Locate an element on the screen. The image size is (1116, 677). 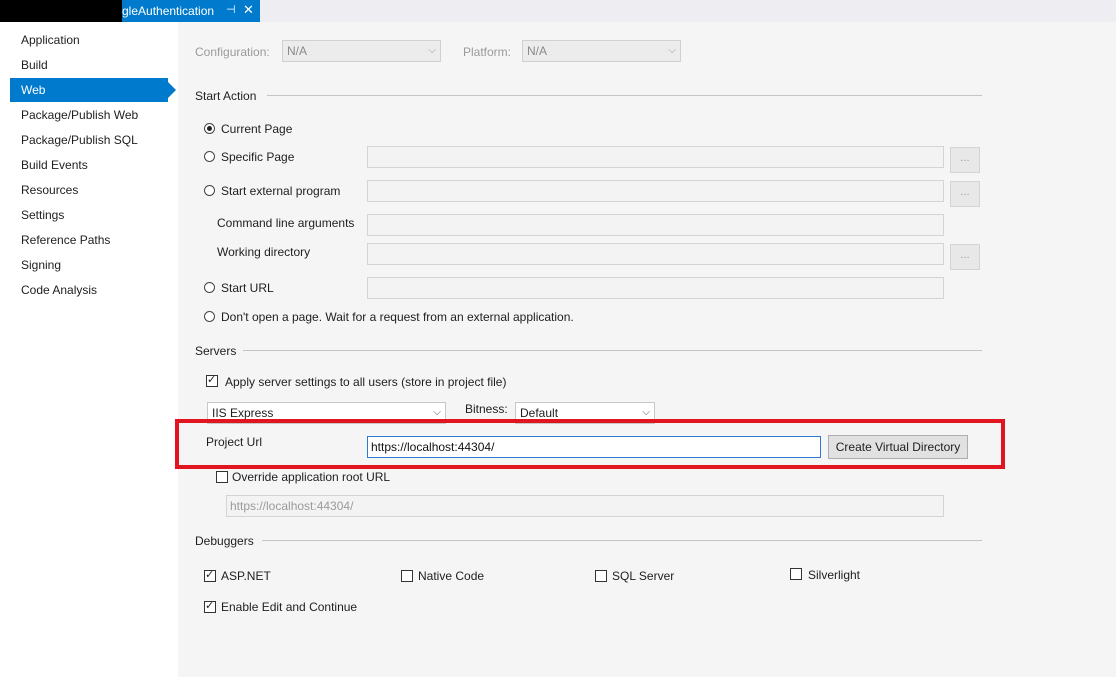
dont-open-page-radio is located at coordinates (209, 316).